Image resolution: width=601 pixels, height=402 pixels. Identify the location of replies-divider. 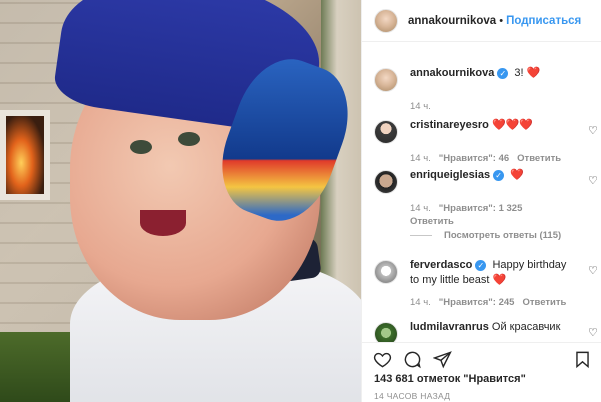
(421, 235).